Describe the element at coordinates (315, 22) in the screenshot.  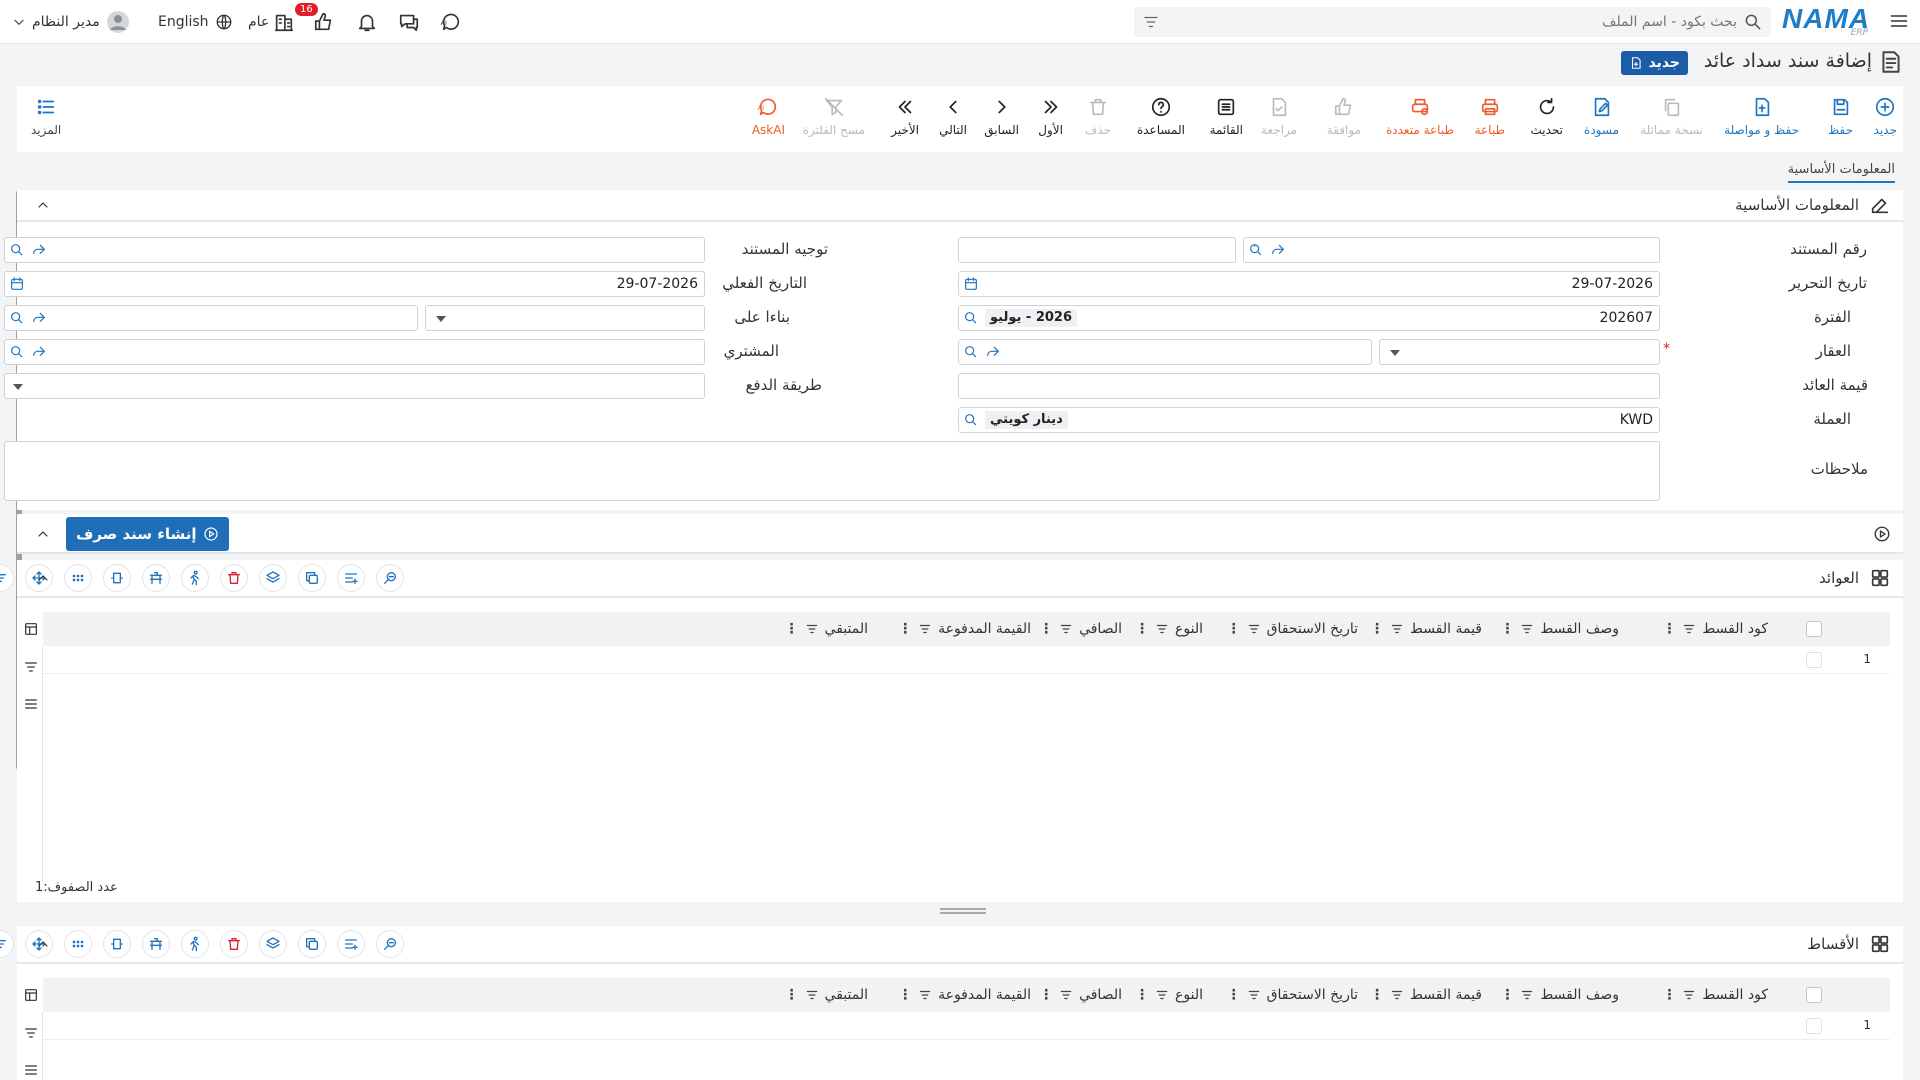
I see `approvals-icon: 16` at that location.